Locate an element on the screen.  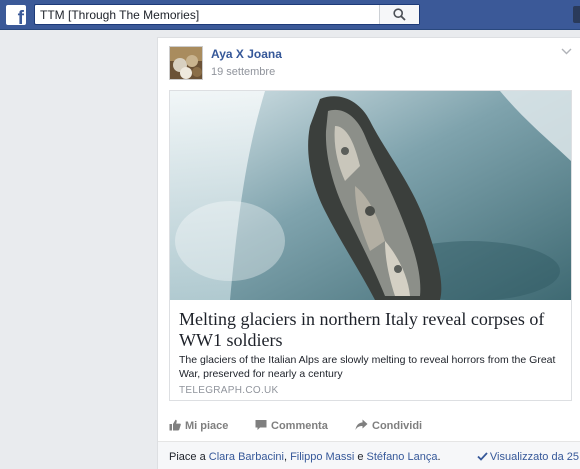
liker-name: Stéfano Lança is located at coordinates (402, 457).